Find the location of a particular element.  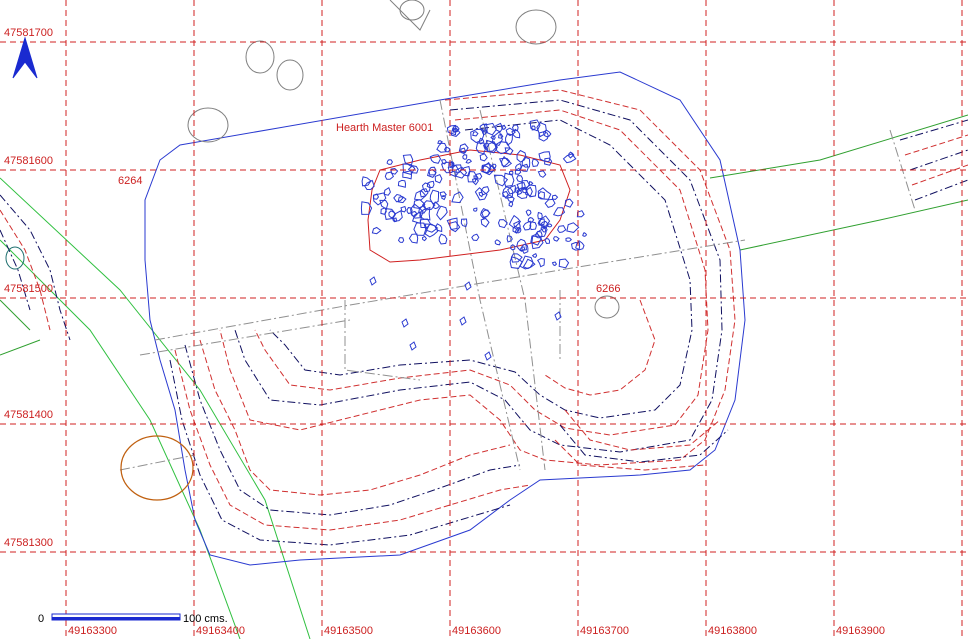

northing-label: 47581600 is located at coordinates (28, 161).